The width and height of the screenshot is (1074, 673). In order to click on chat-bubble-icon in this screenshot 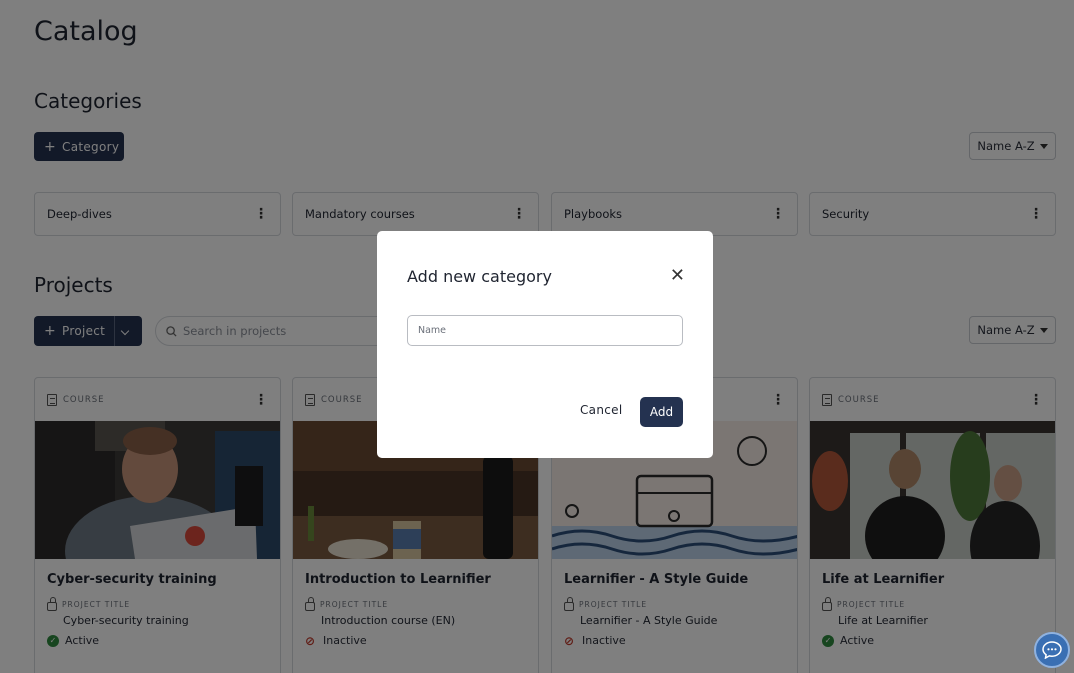, I will do `click(1052, 650)`.